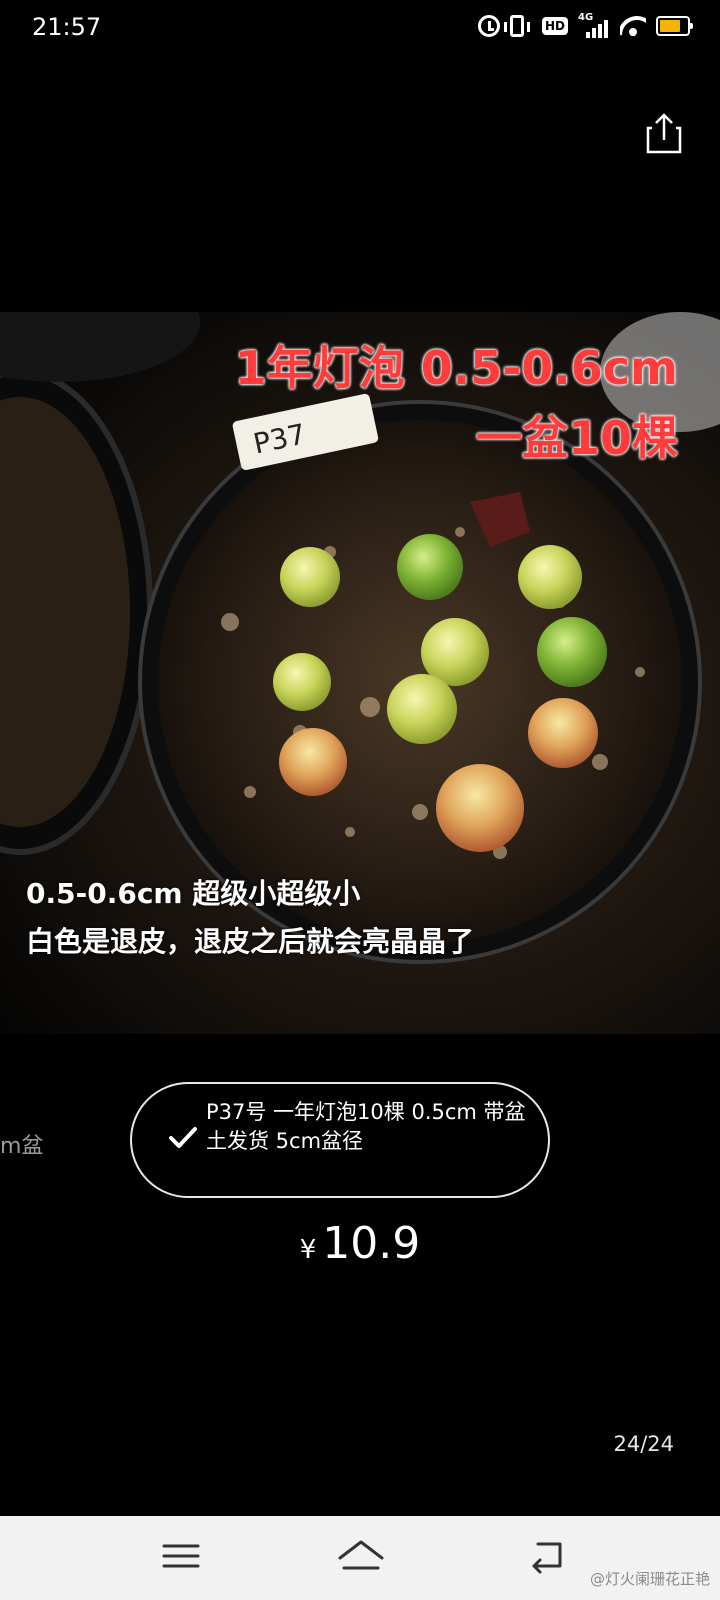  What do you see at coordinates (674, 26) in the screenshot?
I see `battery-icon` at bounding box center [674, 26].